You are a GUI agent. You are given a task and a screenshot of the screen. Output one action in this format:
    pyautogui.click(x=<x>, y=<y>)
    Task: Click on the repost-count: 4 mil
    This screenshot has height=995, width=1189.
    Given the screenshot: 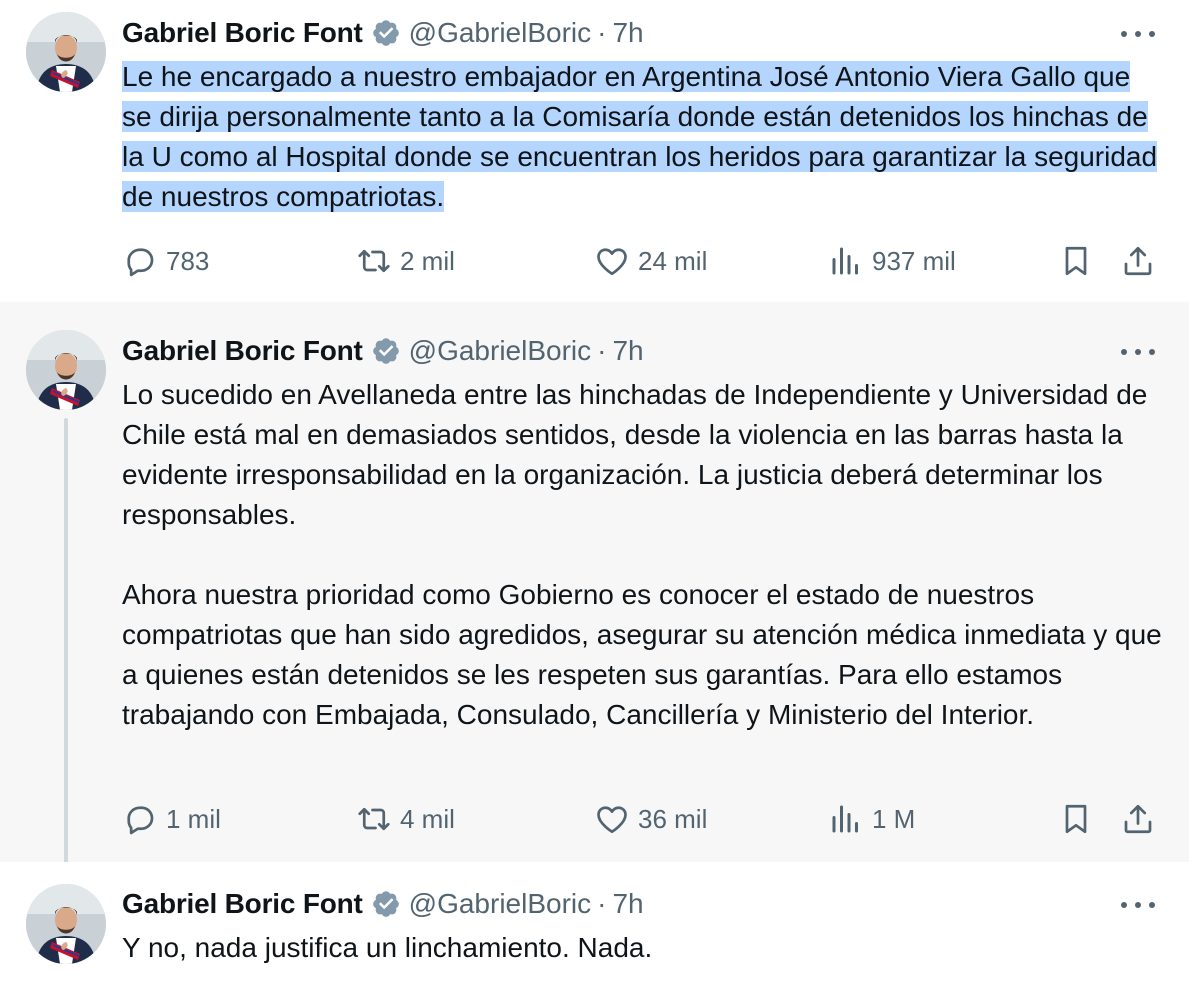 What is the action you would take?
    pyautogui.click(x=427, y=818)
    